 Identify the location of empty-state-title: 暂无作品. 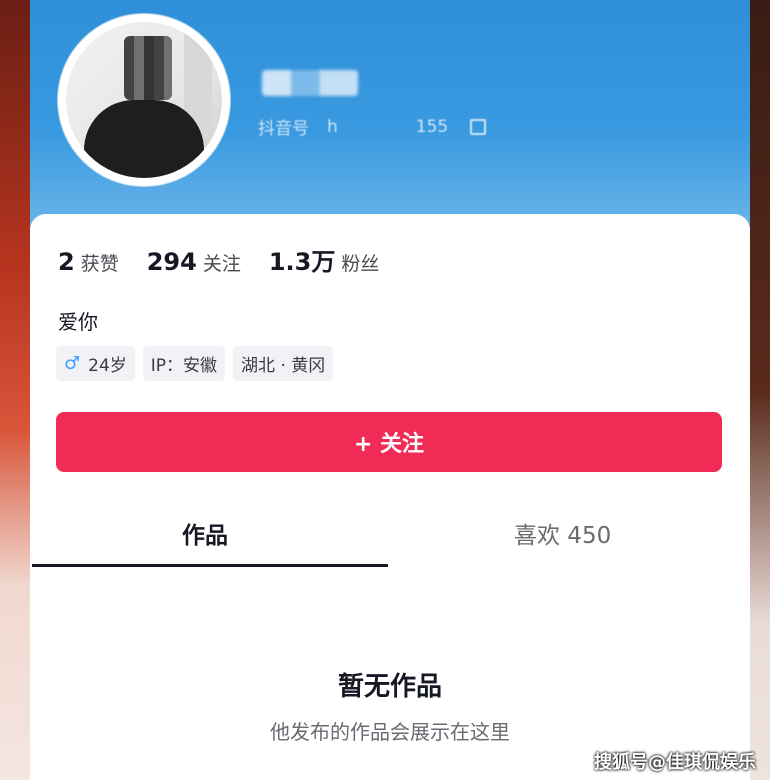
(389, 687).